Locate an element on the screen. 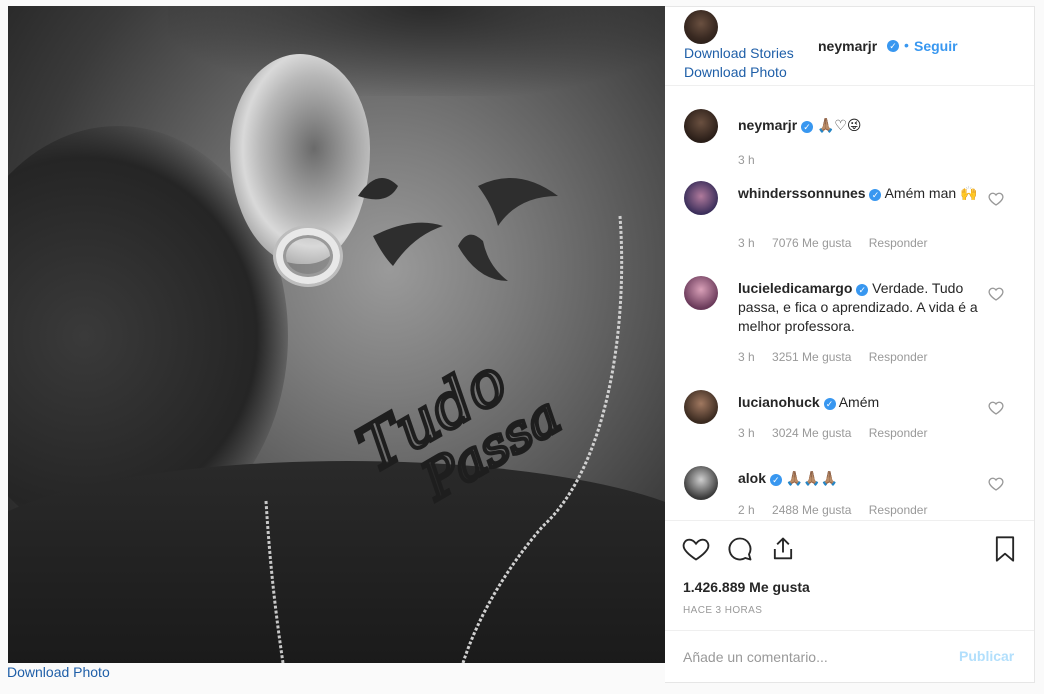  comment-likes: 3024 Me gusta is located at coordinates (811, 433).